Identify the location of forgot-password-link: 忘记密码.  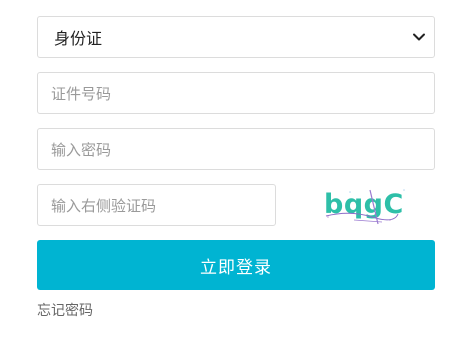
(65, 310).